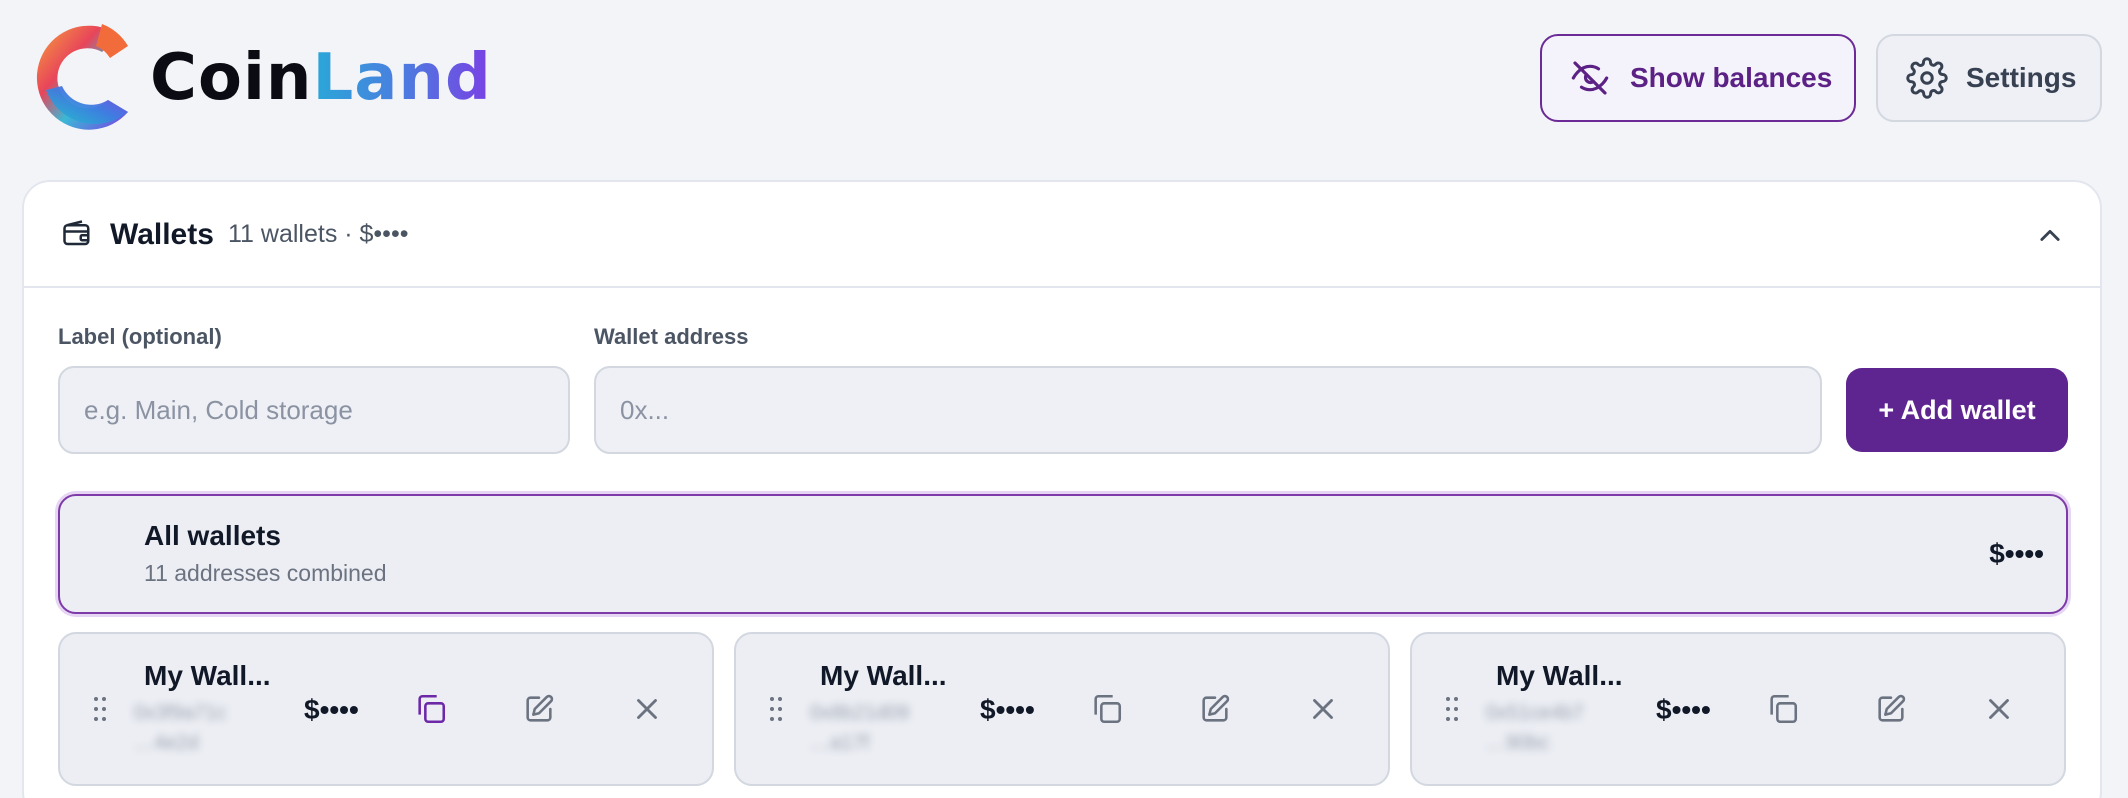  I want to click on chevron-up-icon, so click(2050, 236).